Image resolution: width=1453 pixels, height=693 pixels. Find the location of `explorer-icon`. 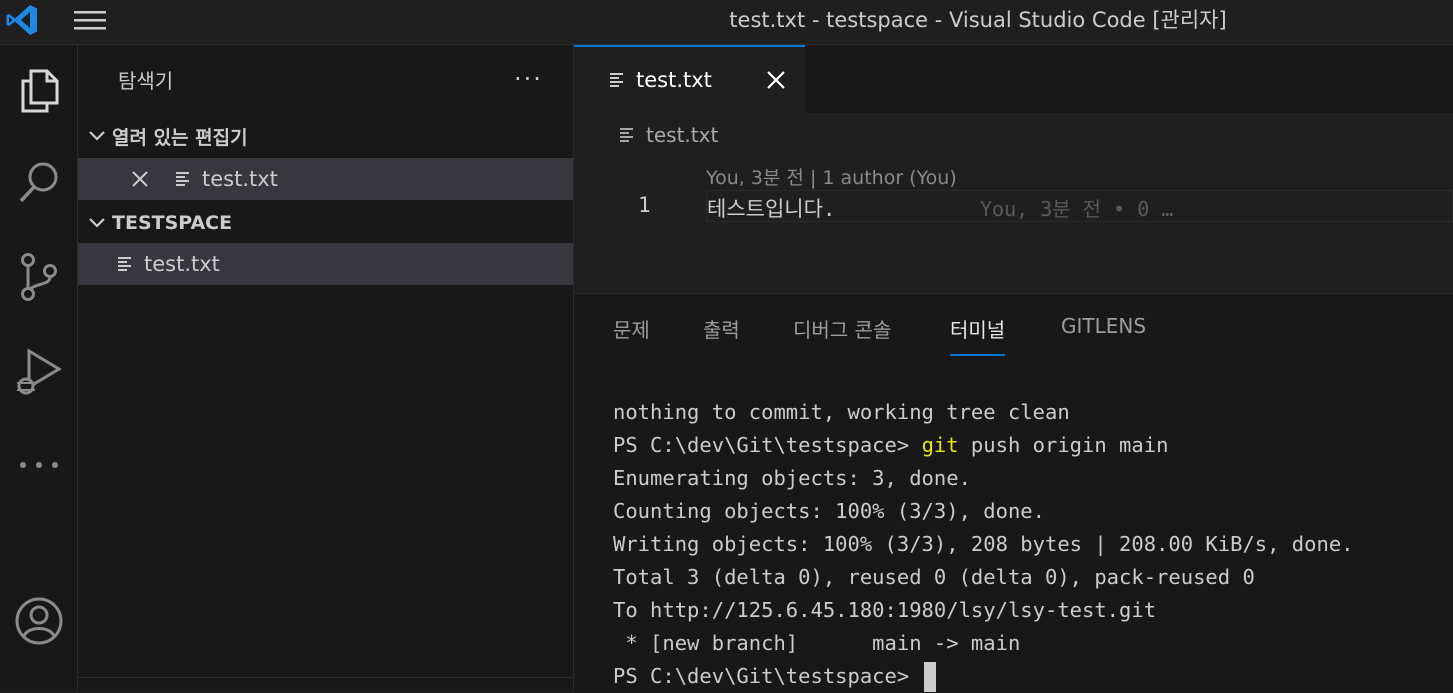

explorer-icon is located at coordinates (39, 91).